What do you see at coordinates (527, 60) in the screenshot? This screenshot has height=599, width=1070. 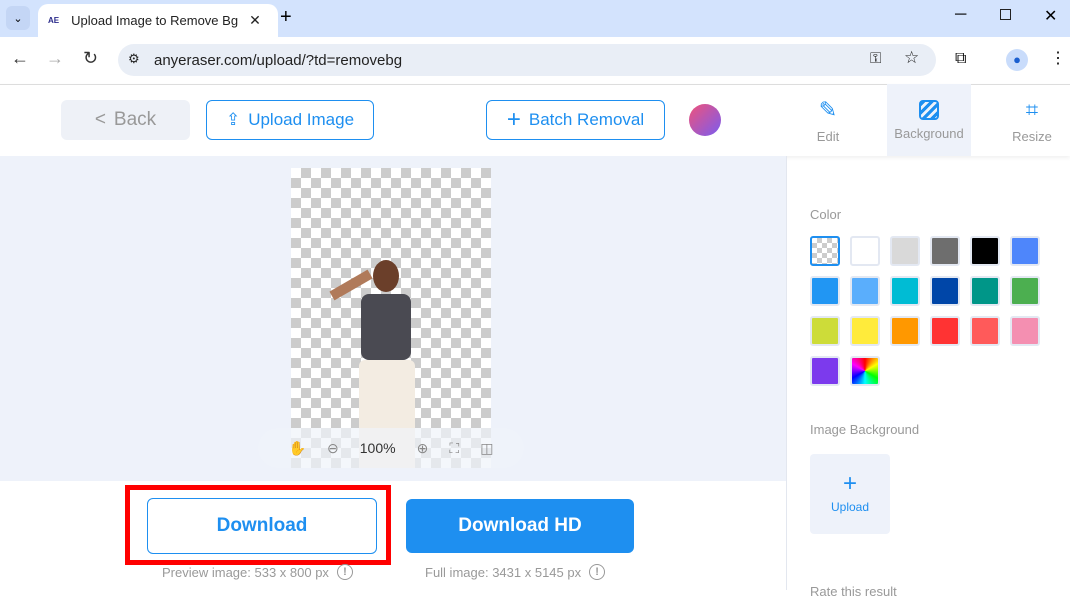 I see `address-bar: ⚙ anyeraser.com/upload/?td=removebg ⚿ ☆` at bounding box center [527, 60].